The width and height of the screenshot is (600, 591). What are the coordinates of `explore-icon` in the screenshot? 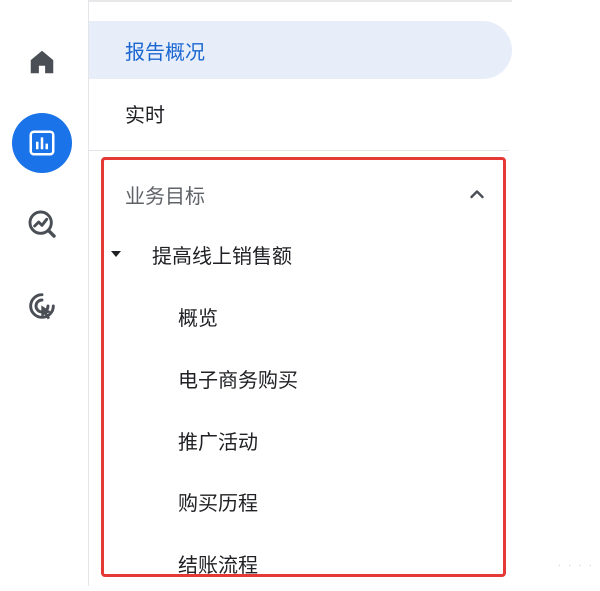 It's located at (42, 224).